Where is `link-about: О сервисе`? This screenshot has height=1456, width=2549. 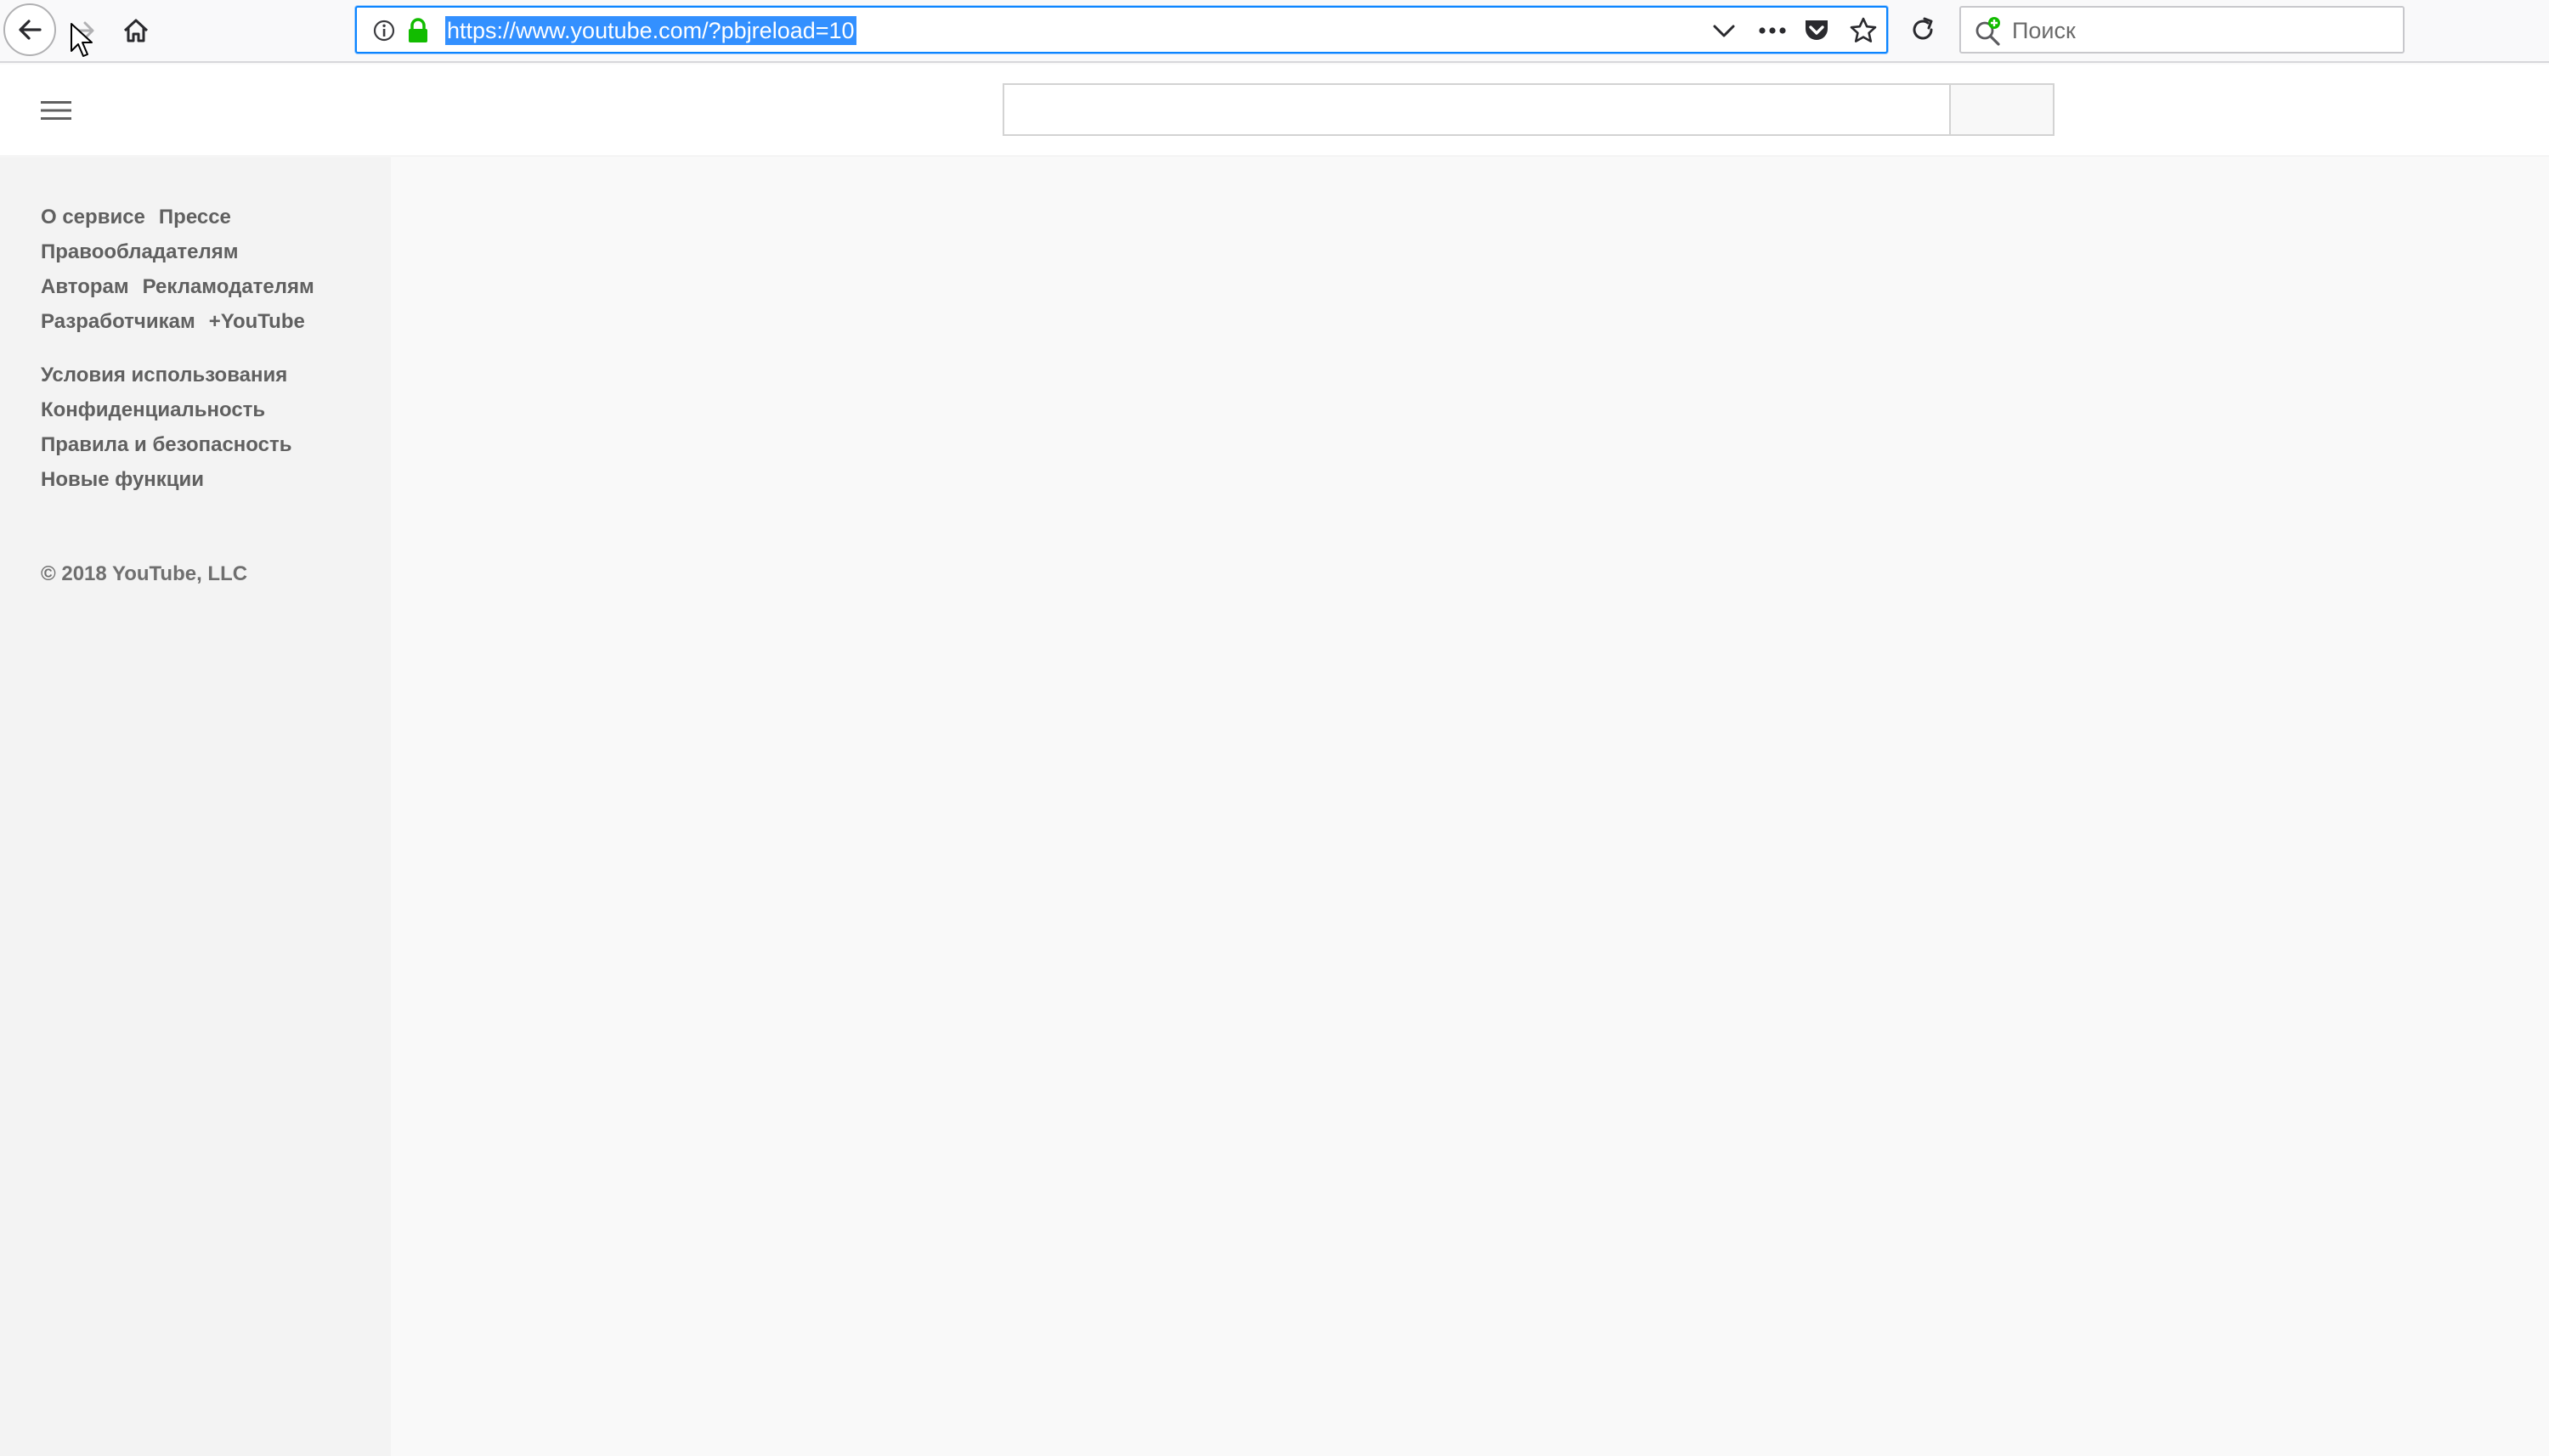 link-about: О сервисе is located at coordinates (93, 218).